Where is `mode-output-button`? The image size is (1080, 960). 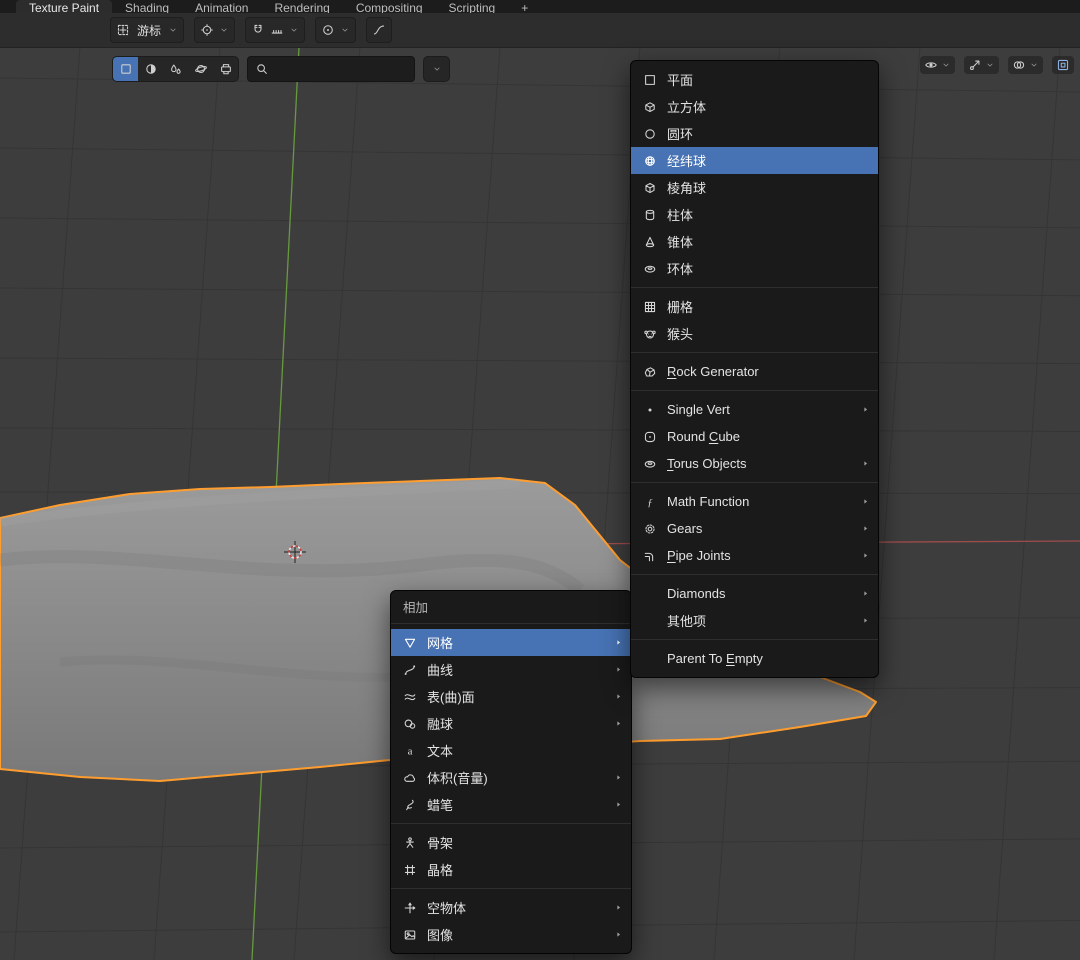
mode-output-button is located at coordinates (225, 69).